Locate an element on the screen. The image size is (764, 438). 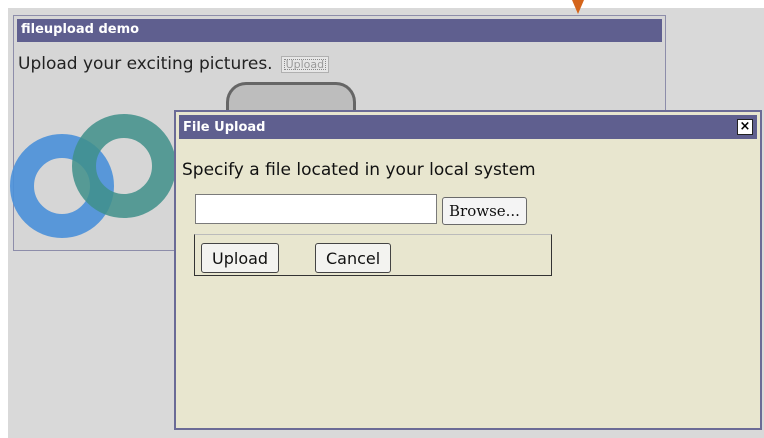
pointer-arrow-icon is located at coordinates (578, 7).